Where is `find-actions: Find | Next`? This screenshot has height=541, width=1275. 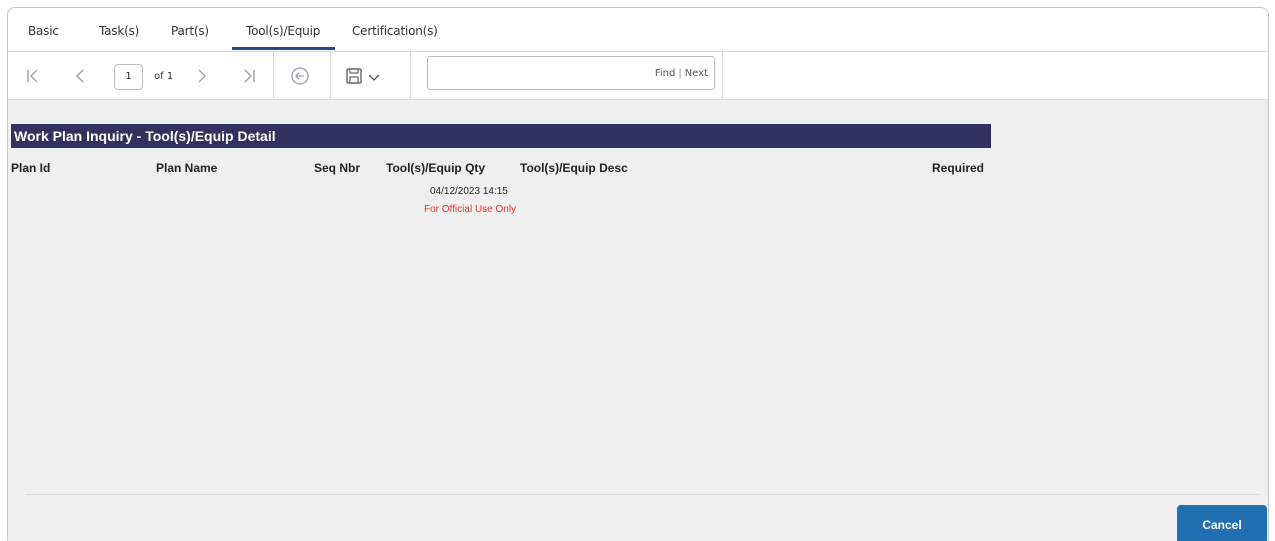 find-actions: Find | Next is located at coordinates (681, 73).